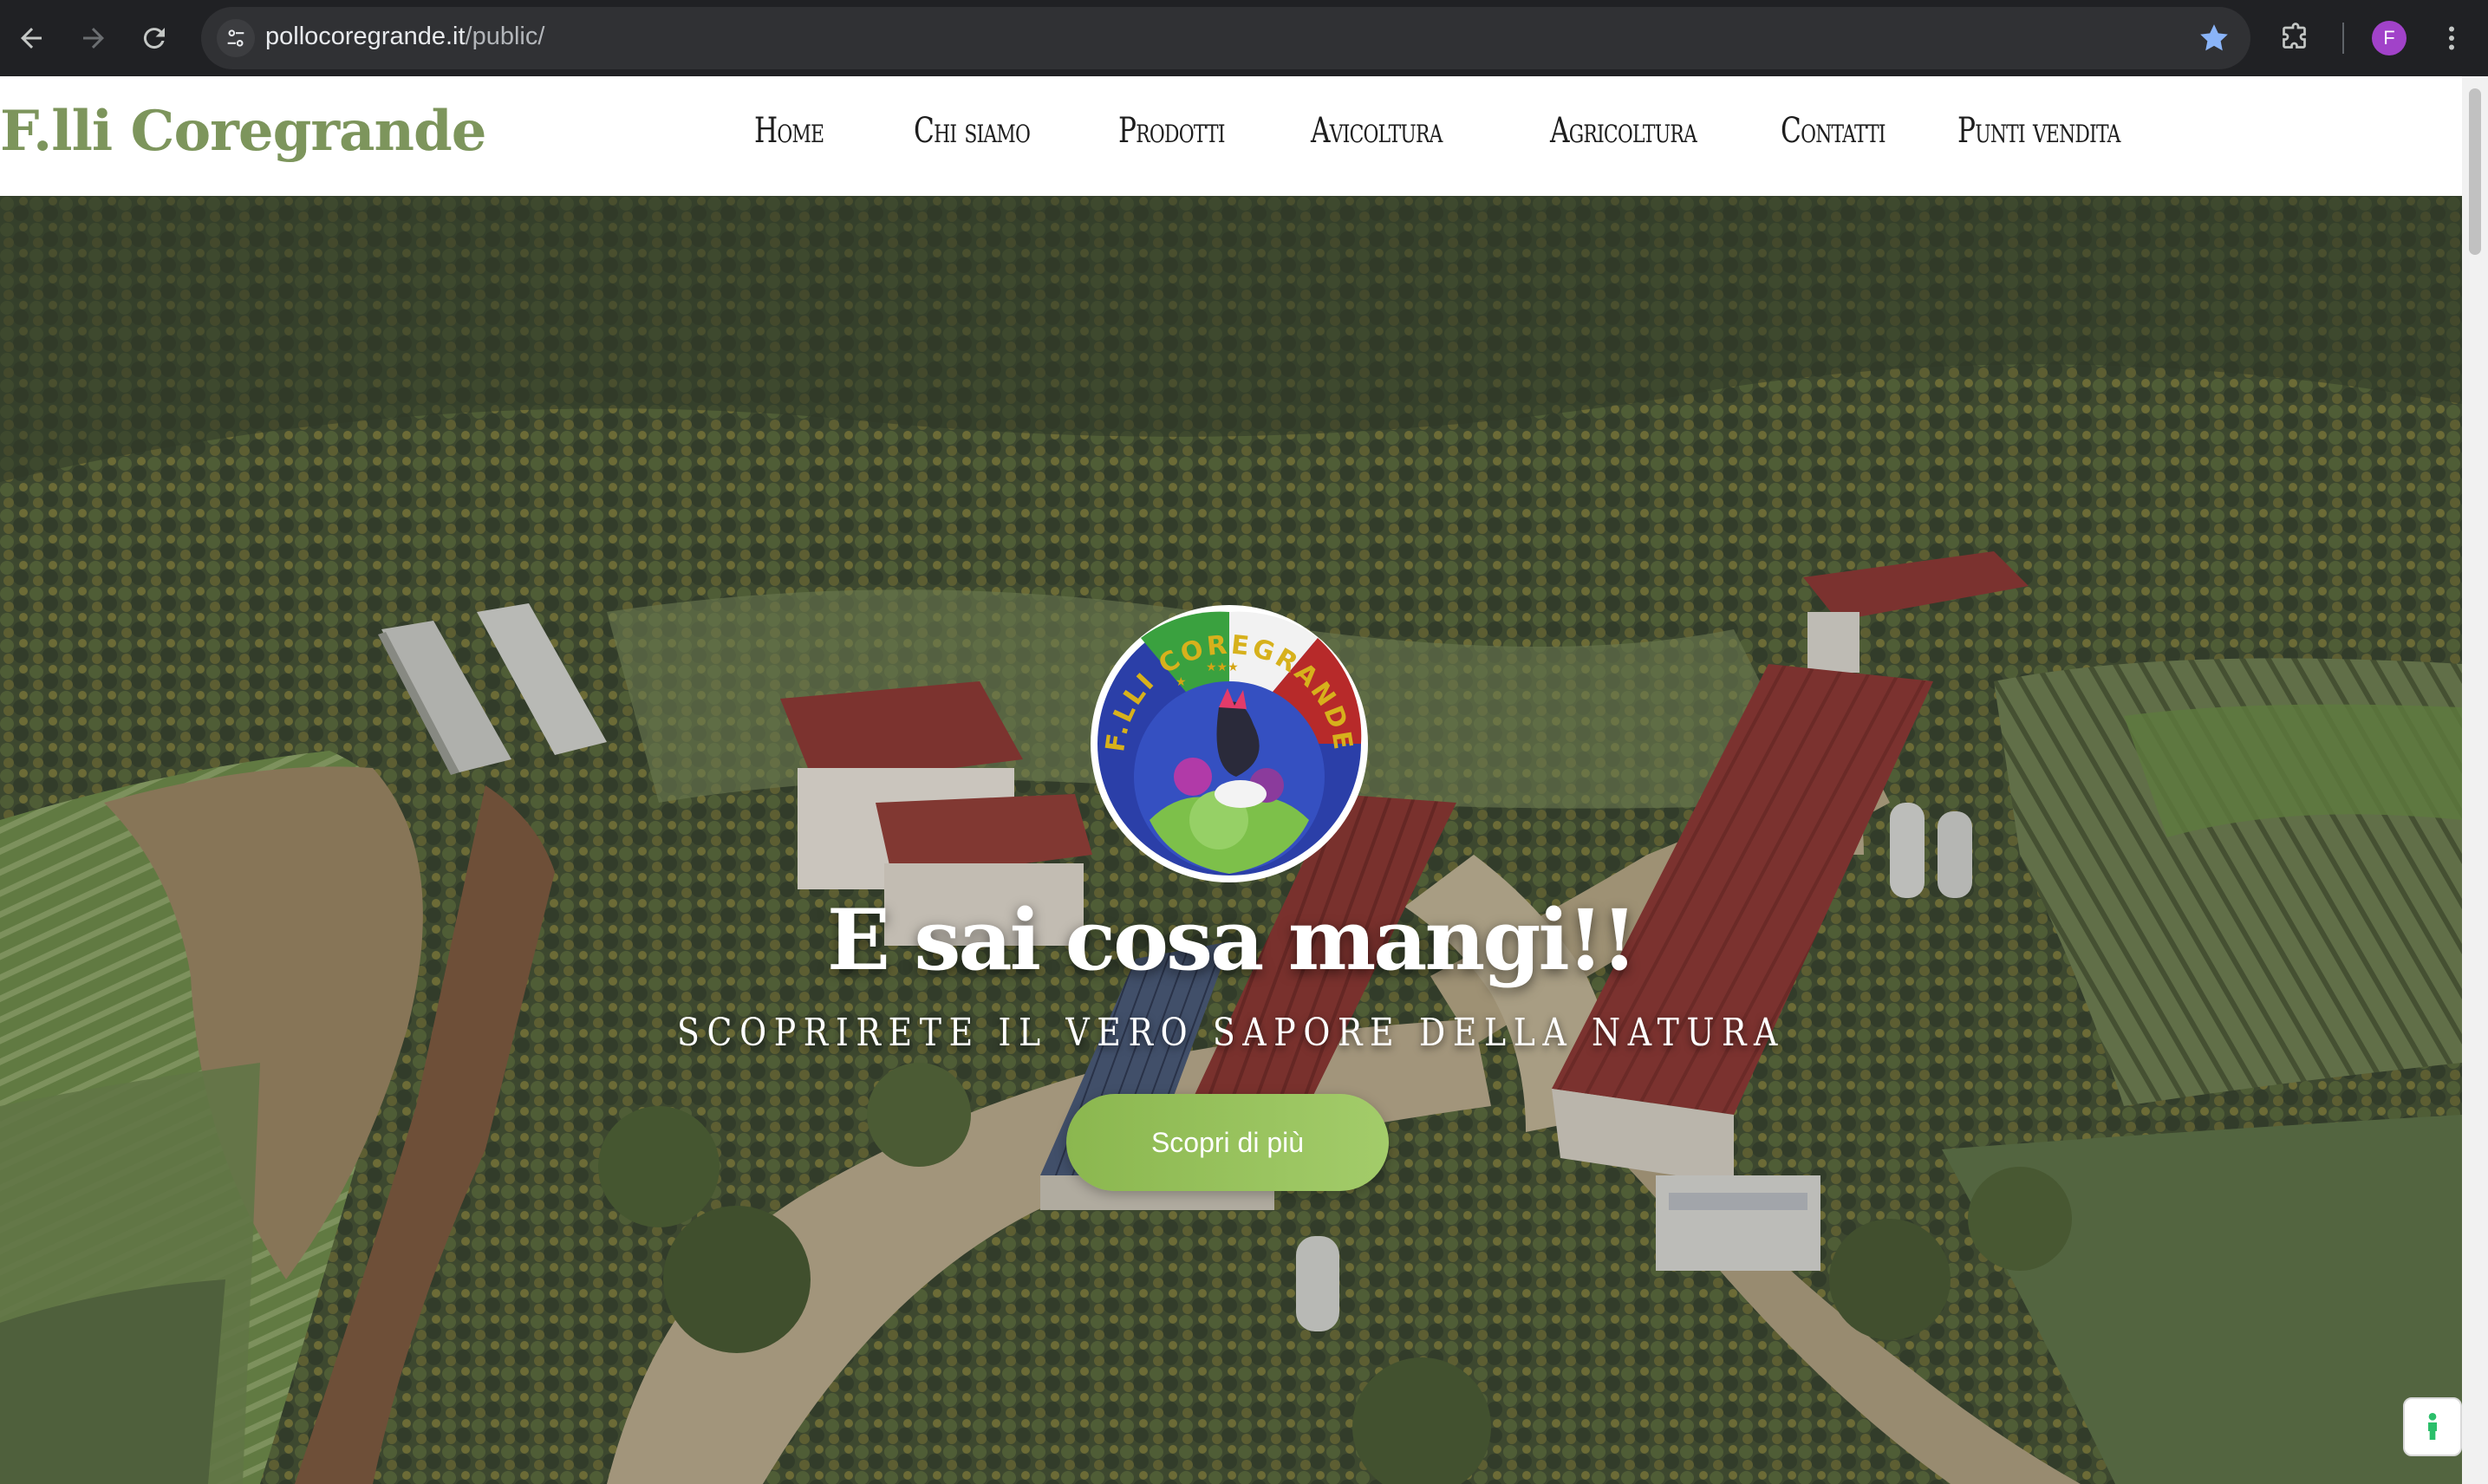  I want to click on profile-button: F, so click(2389, 38).